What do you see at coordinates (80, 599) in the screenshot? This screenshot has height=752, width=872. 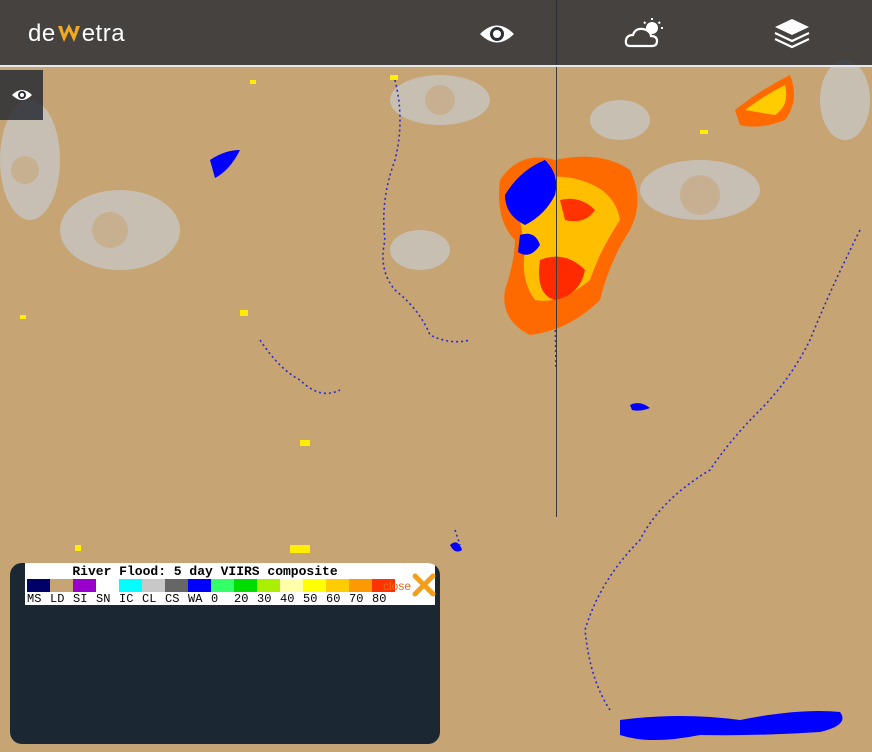 I see `legend-label-si: SI` at bounding box center [80, 599].